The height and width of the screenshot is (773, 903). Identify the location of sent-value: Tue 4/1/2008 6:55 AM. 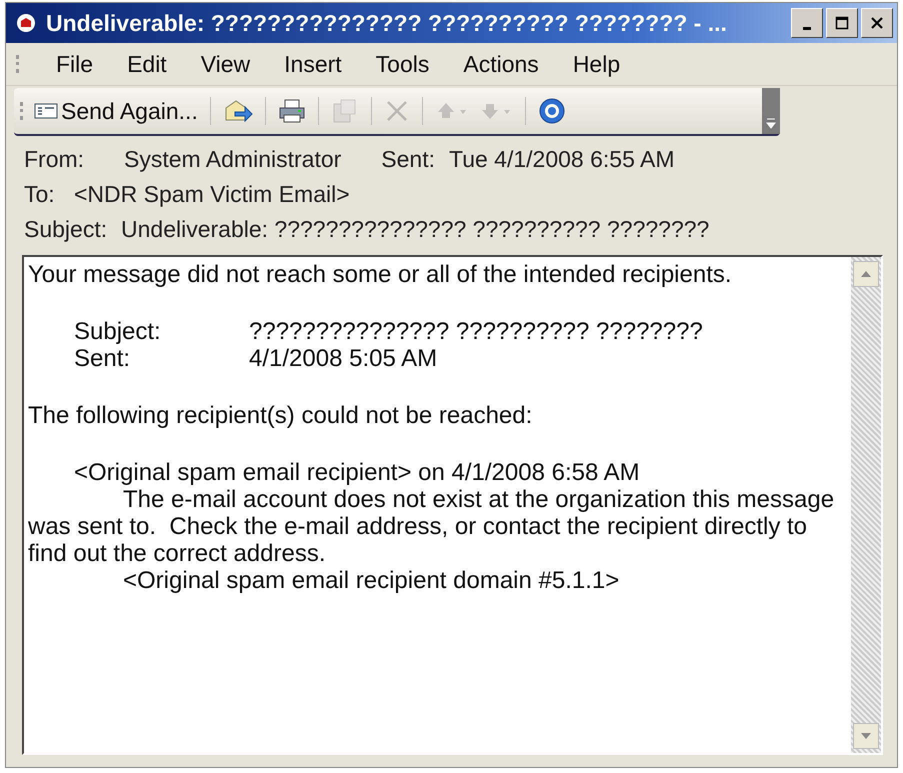
(561, 159).